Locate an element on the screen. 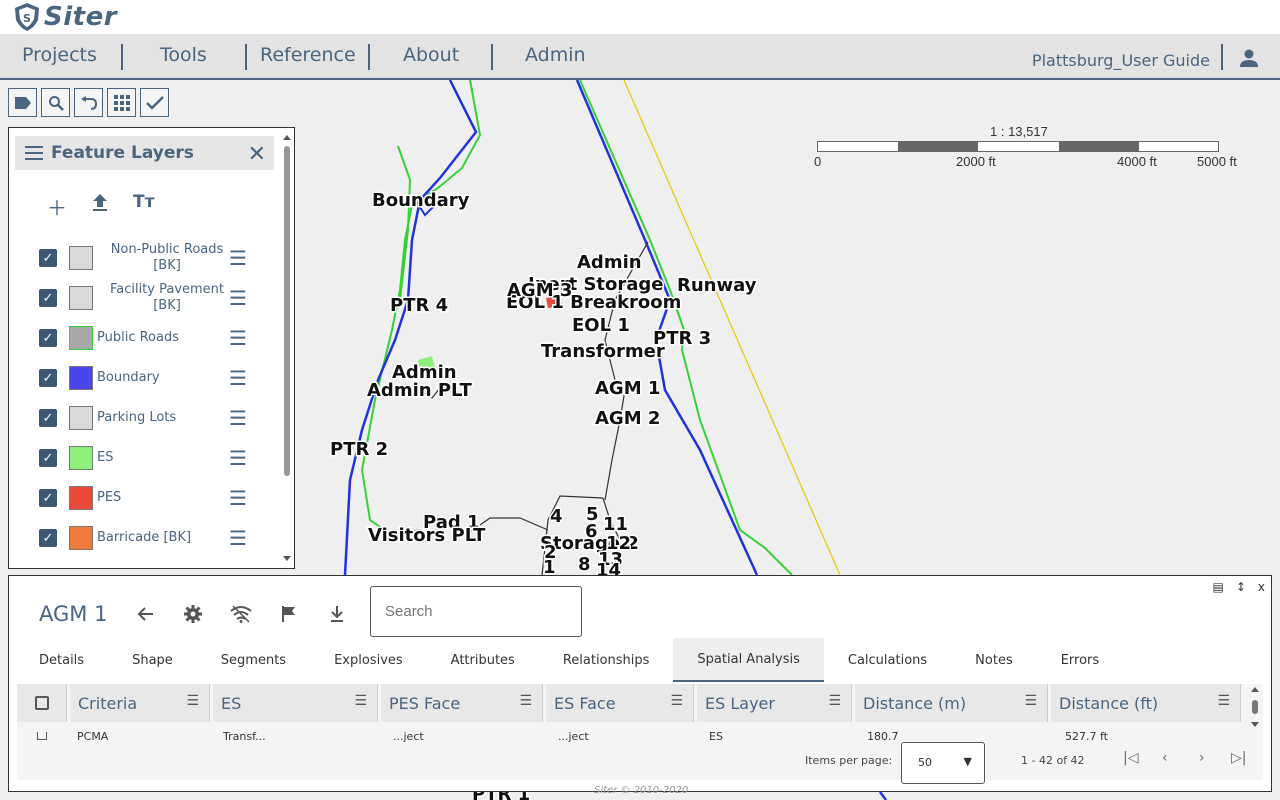 The width and height of the screenshot is (1280, 800). back-arrow-icon is located at coordinates (145, 614).